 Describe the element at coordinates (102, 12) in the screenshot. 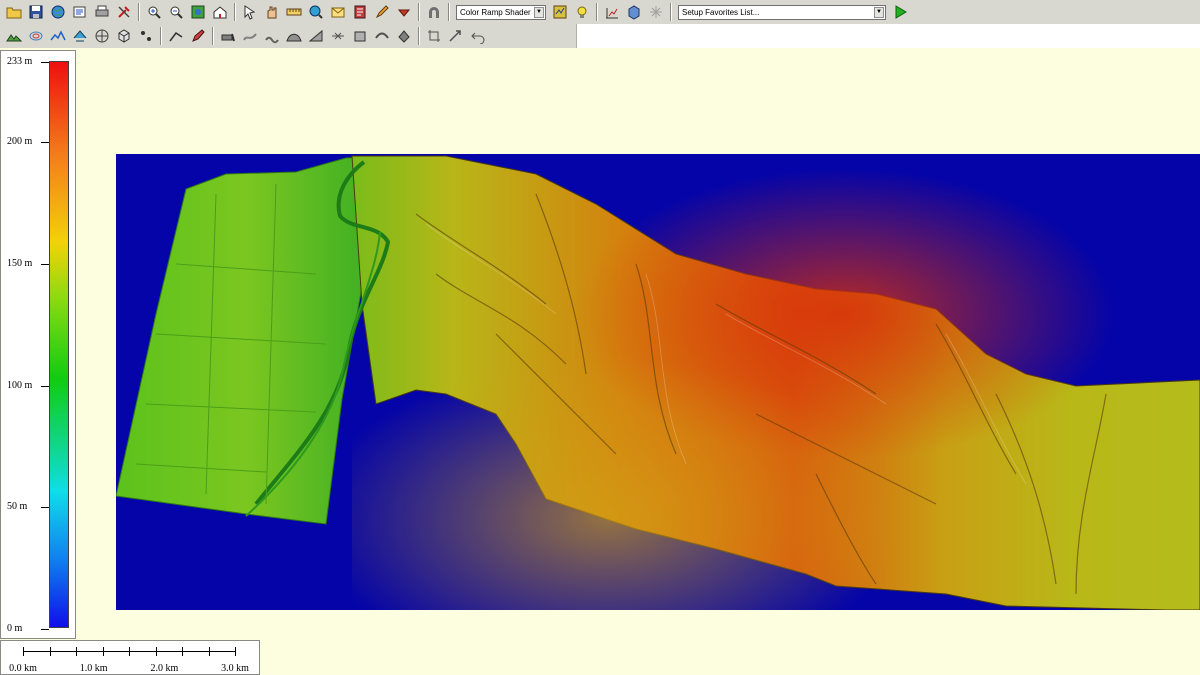

I see `print-icon` at that location.